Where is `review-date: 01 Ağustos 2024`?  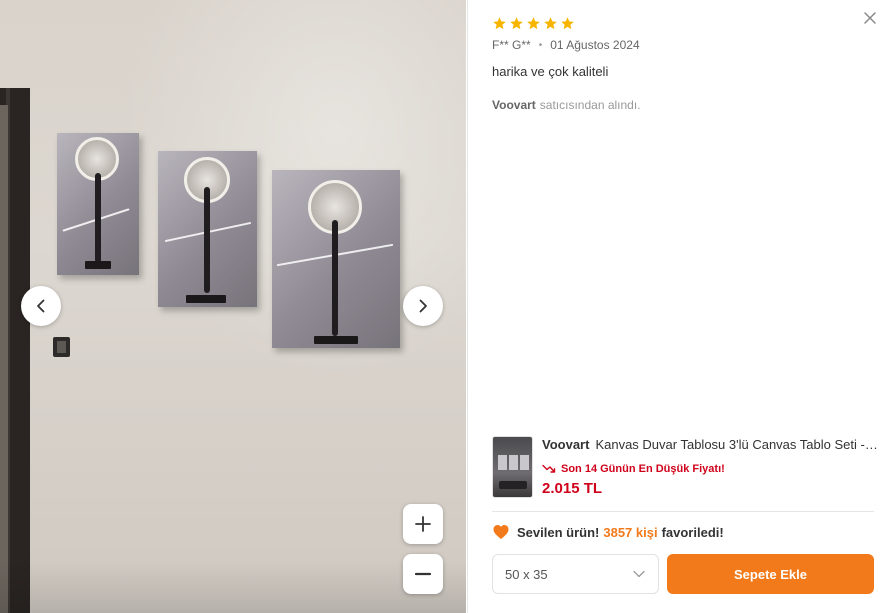 review-date: 01 Ağustos 2024 is located at coordinates (595, 45).